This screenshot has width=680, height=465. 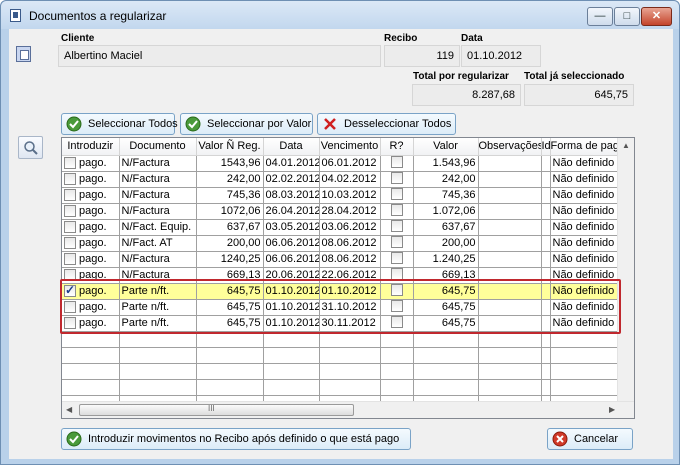 I want to click on col-id: Id, so click(x=546, y=147).